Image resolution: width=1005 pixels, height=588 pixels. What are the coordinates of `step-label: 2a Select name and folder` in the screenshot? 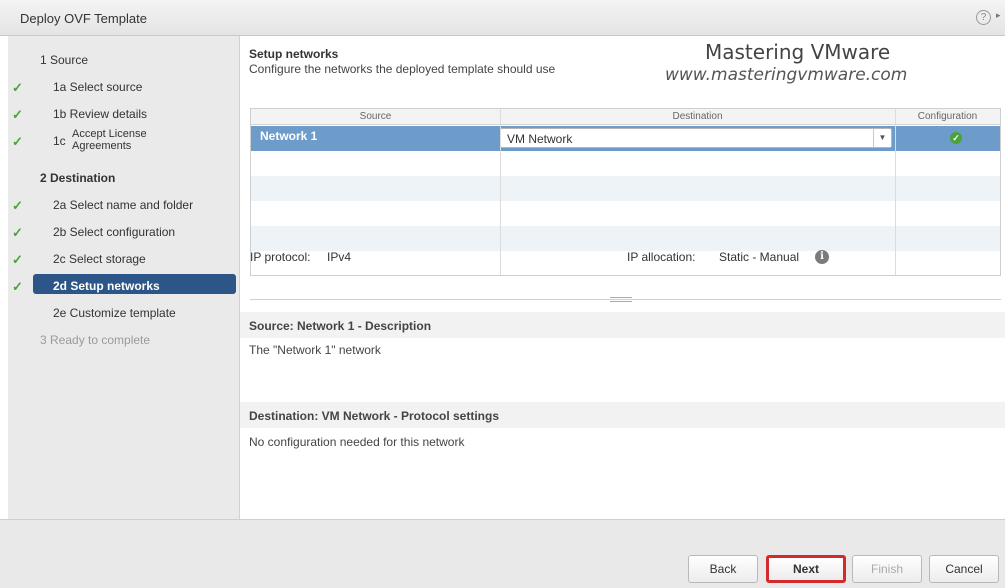 It's located at (123, 205).